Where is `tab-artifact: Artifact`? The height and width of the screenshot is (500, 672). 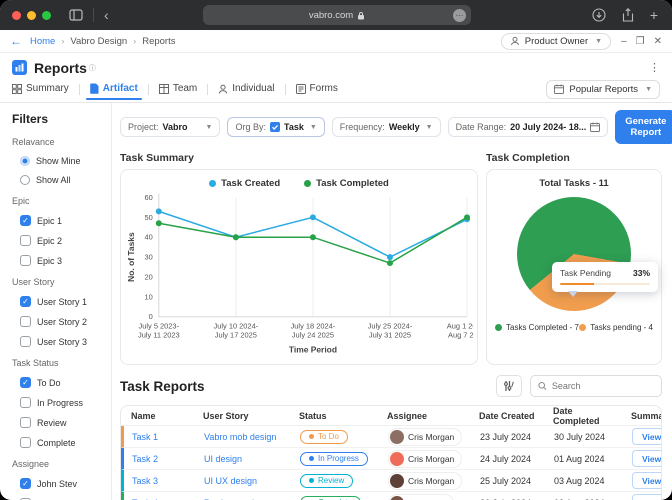
tab-artifact: Artifact is located at coordinates (114, 91).